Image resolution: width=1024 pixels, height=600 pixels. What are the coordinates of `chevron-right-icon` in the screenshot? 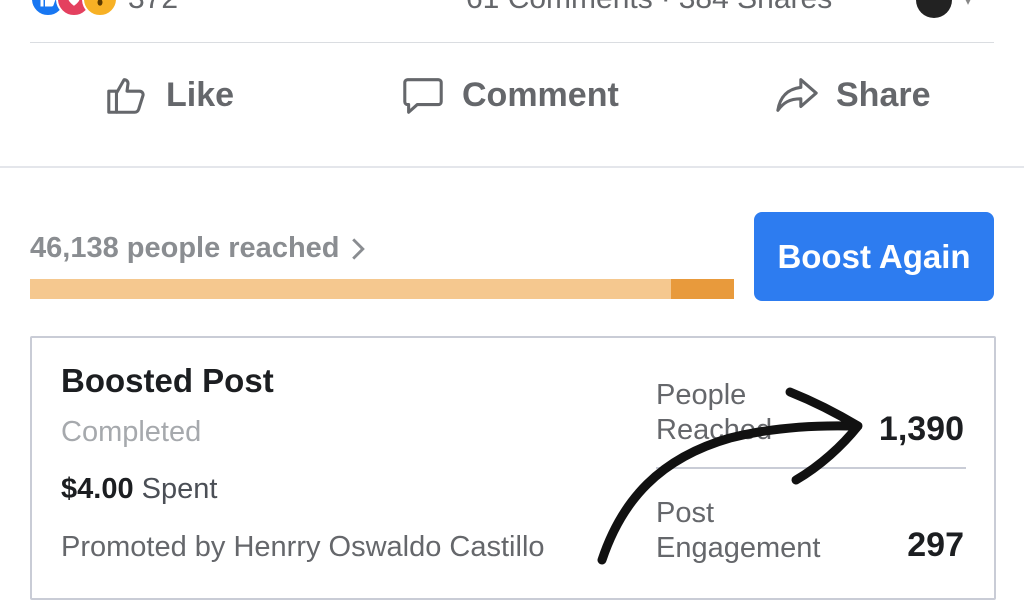 It's located at (358, 248).